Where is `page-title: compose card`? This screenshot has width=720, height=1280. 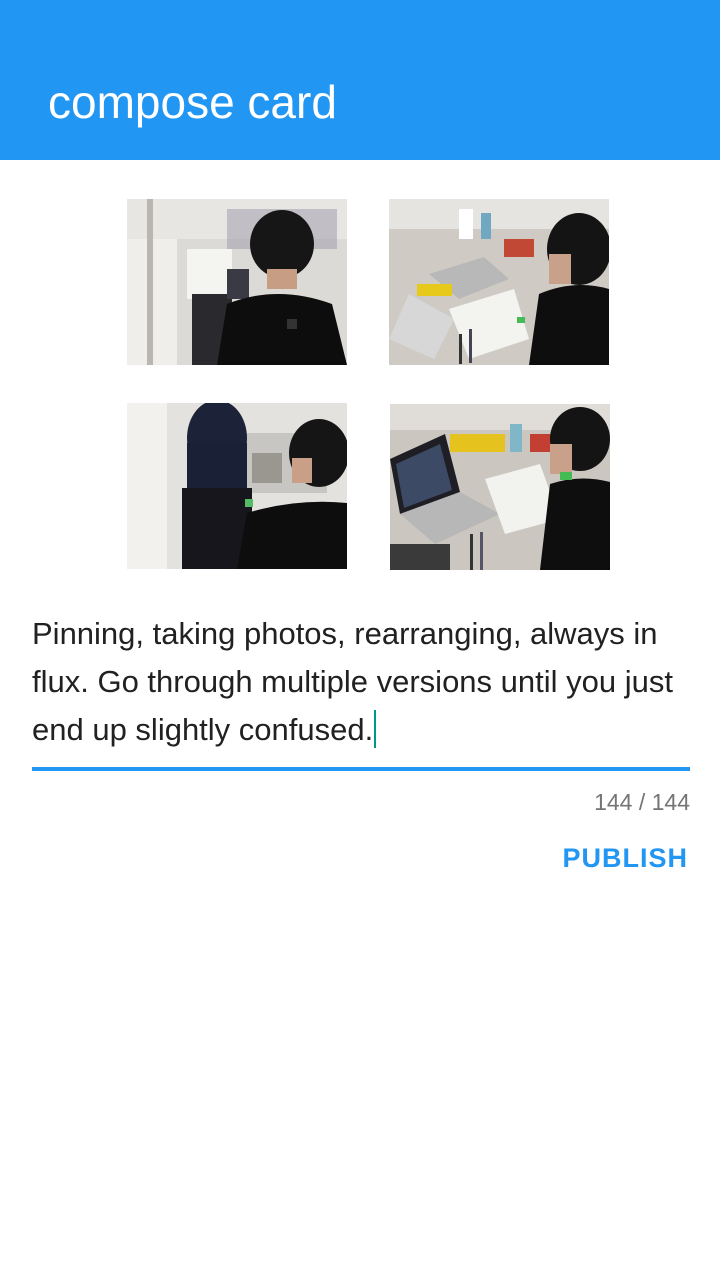
page-title: compose card is located at coordinates (192, 102).